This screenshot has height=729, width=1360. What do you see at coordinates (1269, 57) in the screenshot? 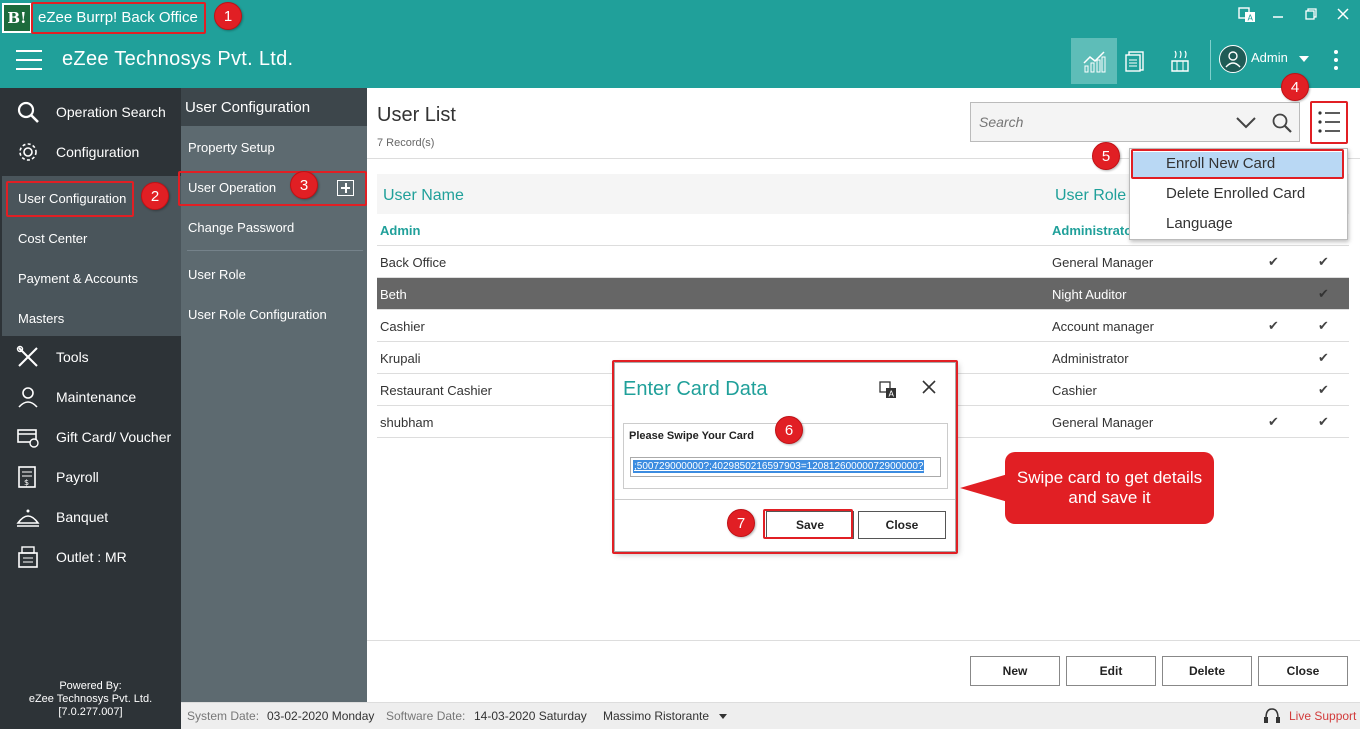
I see `user-name: Admin` at bounding box center [1269, 57].